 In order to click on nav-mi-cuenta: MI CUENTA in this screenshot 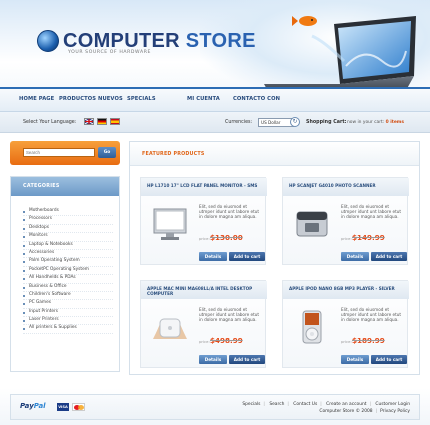, I will do `click(203, 99)`.